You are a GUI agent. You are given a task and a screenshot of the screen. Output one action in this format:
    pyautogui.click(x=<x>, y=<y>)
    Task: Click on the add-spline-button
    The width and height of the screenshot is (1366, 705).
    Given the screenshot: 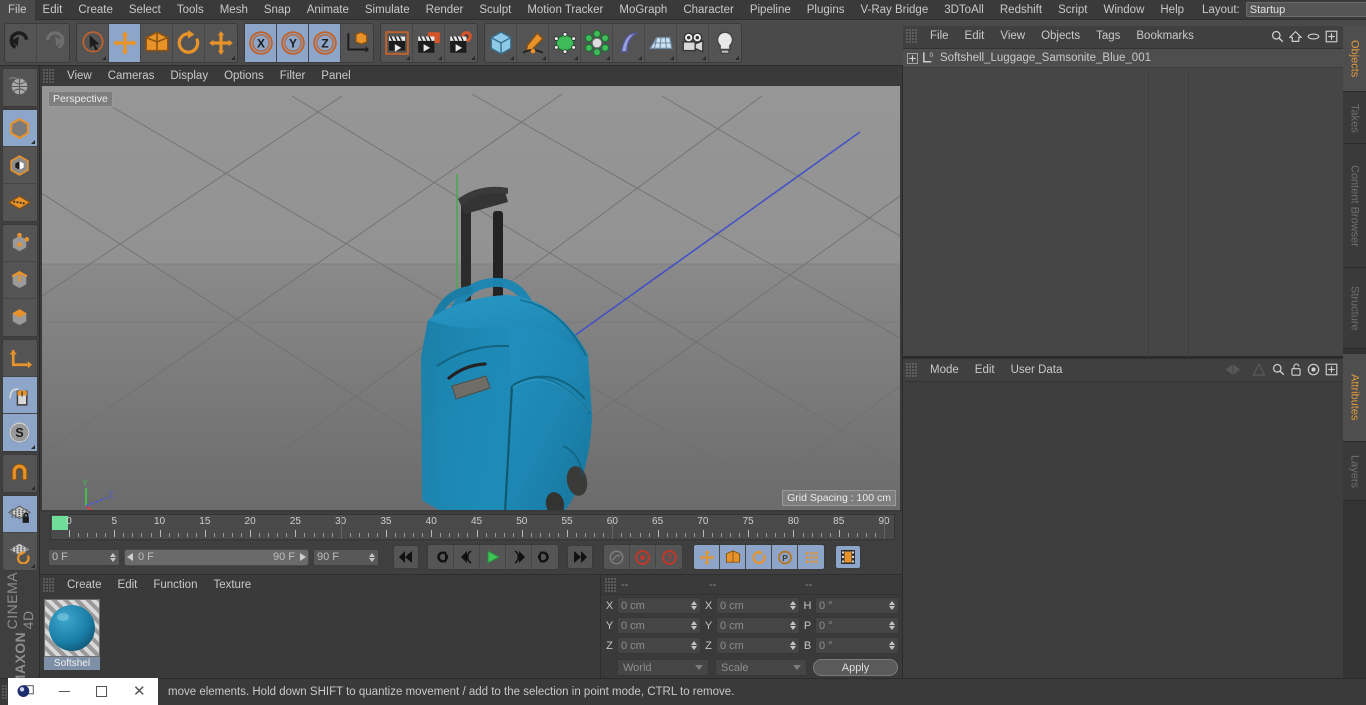 What is the action you would take?
    pyautogui.click(x=533, y=42)
    